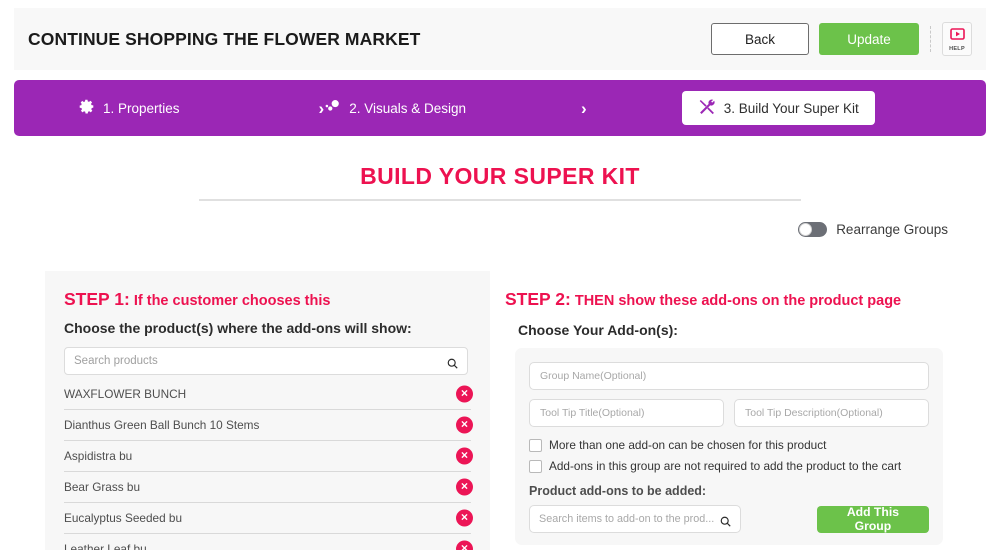  What do you see at coordinates (408, 108) in the screenshot?
I see `nav-step-visuals-label: 2. Visuals & Design` at bounding box center [408, 108].